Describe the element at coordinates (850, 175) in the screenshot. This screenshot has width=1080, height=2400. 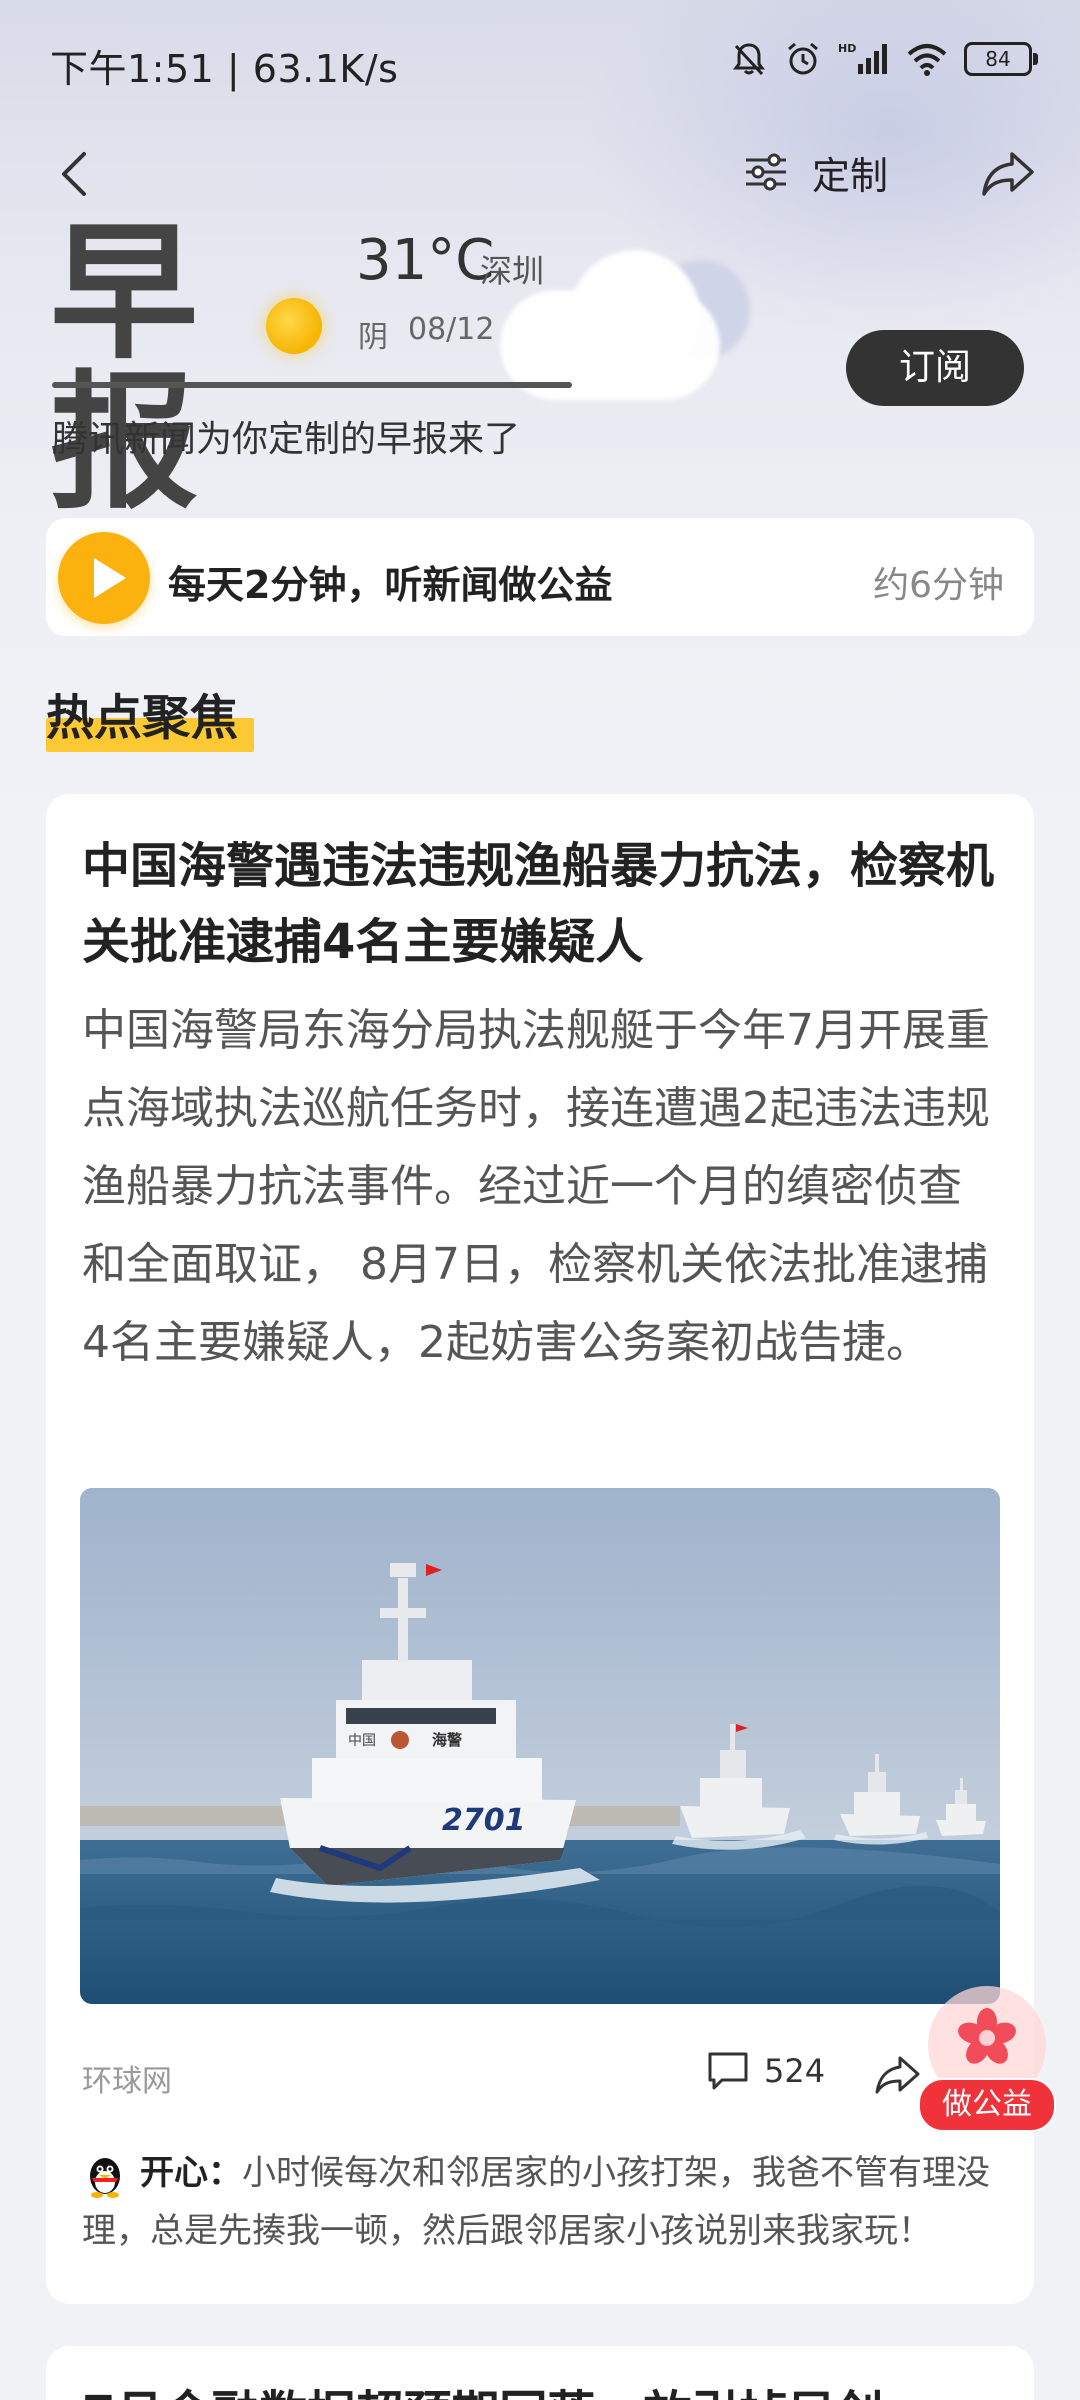
I see `customize-label: 定制` at that location.